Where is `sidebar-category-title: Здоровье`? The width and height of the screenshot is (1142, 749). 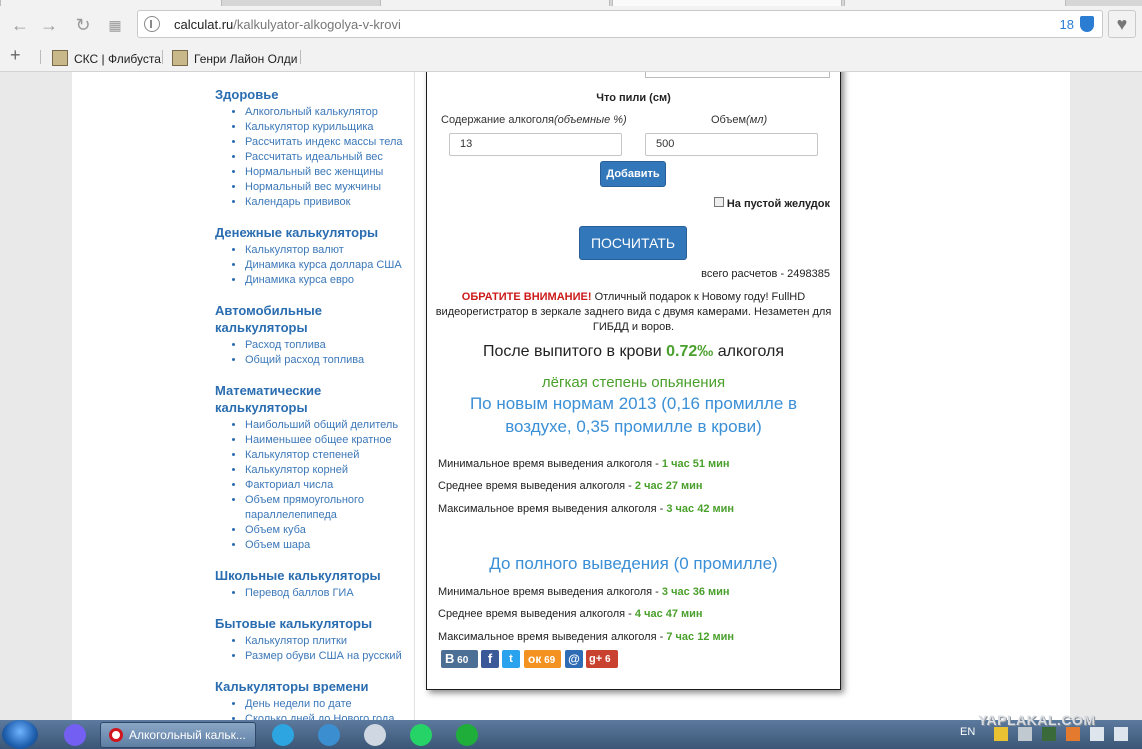
sidebar-category-title: Здоровье is located at coordinates (315, 94).